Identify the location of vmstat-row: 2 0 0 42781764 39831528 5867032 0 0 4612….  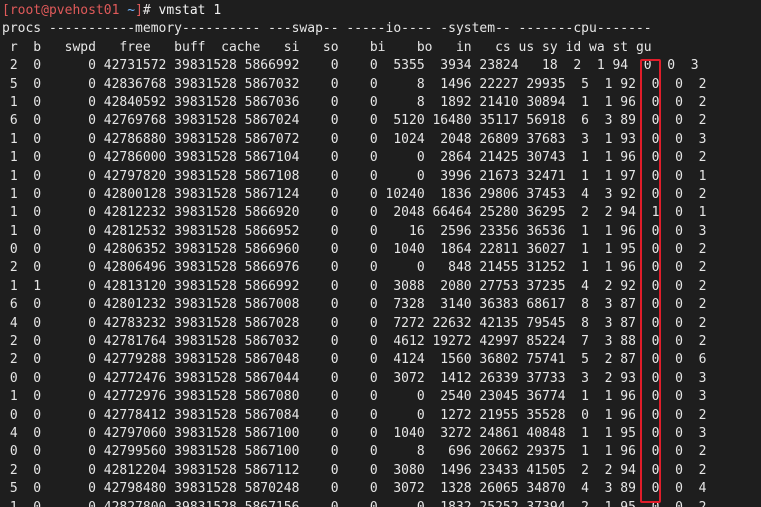
(354, 342).